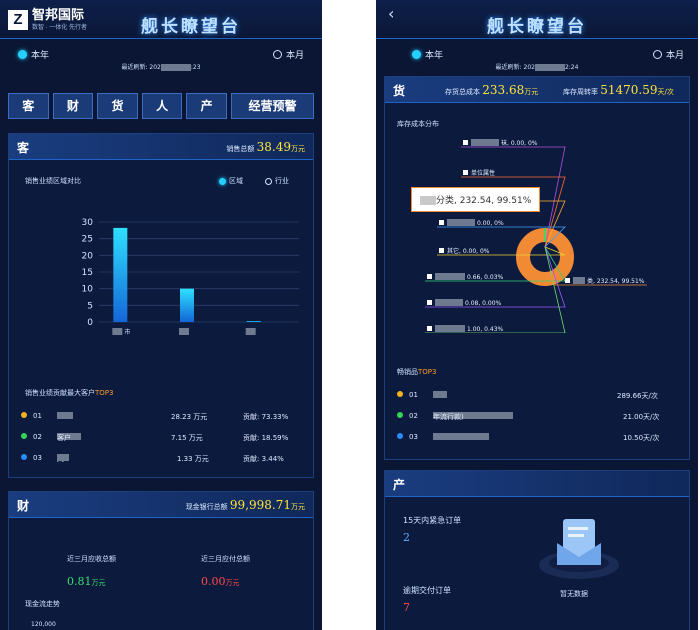  I want to click on finance-card-header: 财 现金银行总额 99,998.71万元, so click(161, 505).